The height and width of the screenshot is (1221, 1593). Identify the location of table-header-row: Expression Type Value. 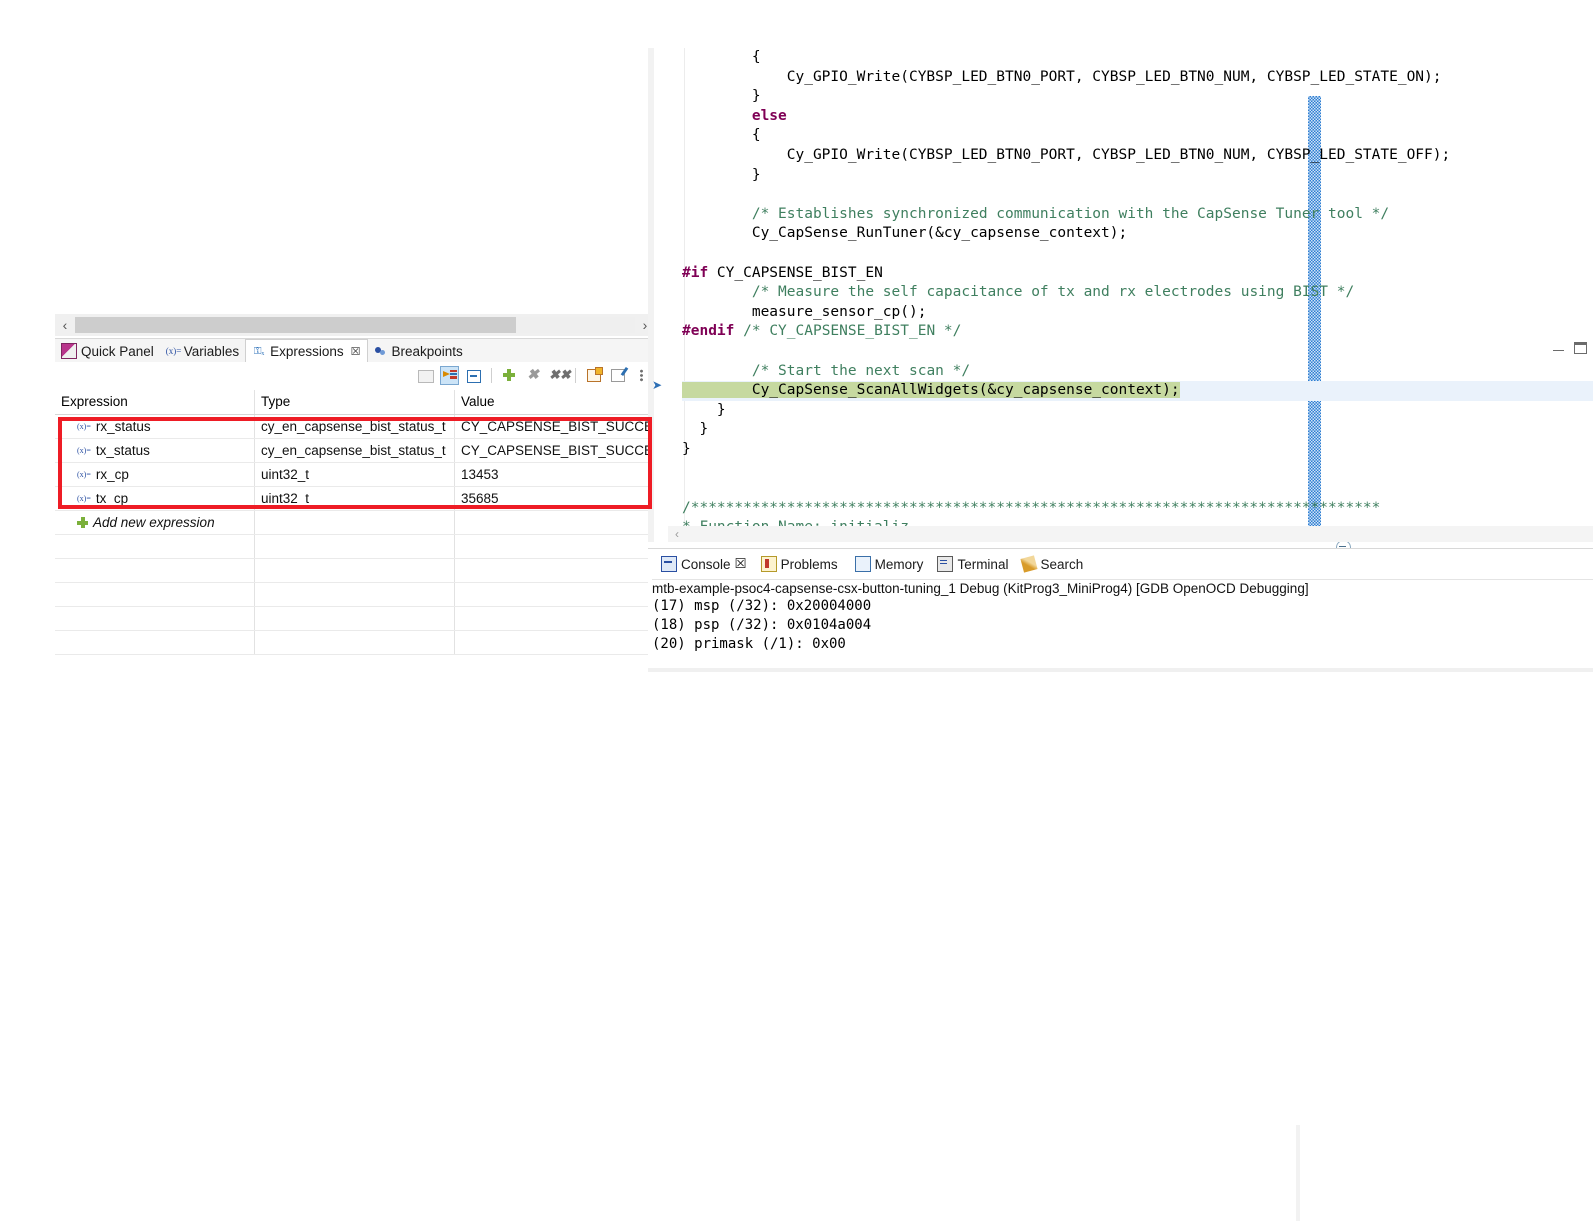
(355, 402).